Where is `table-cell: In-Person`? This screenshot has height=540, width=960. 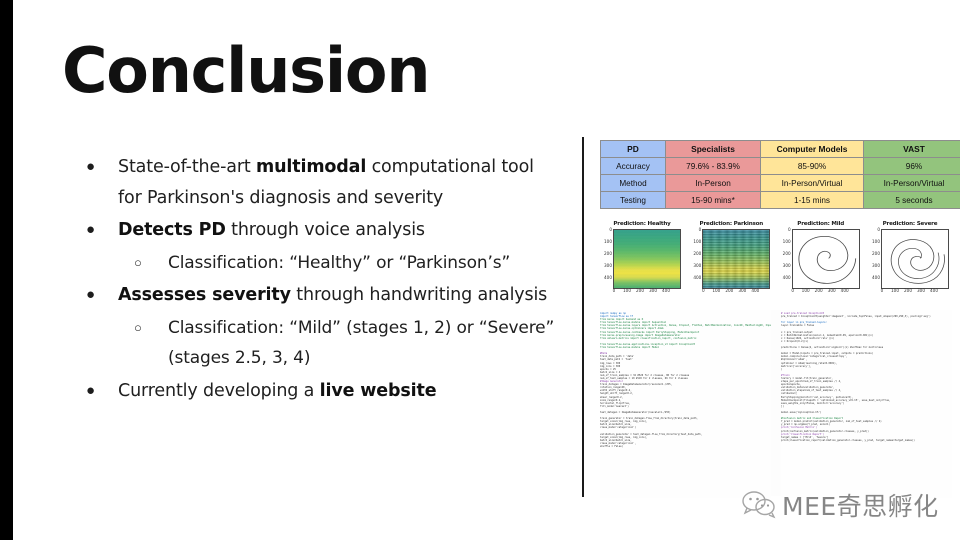
table-cell: In-Person is located at coordinates (713, 183).